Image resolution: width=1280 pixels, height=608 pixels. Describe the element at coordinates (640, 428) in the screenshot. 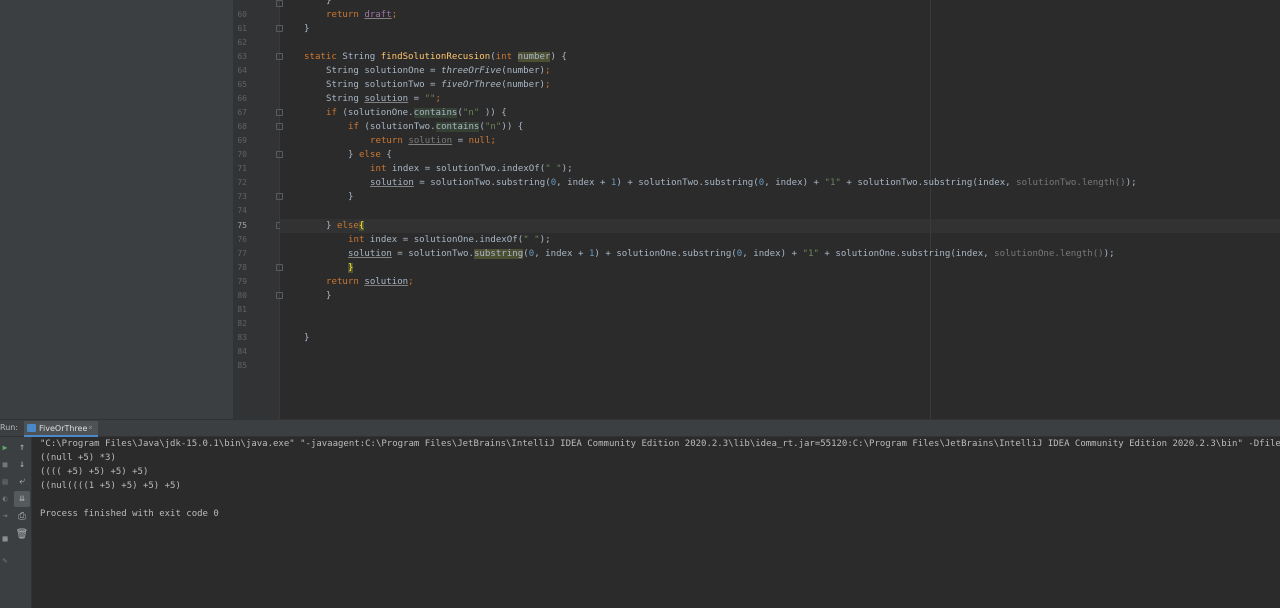

I see `run-panel-header: Run: FiveOrThree ×` at that location.